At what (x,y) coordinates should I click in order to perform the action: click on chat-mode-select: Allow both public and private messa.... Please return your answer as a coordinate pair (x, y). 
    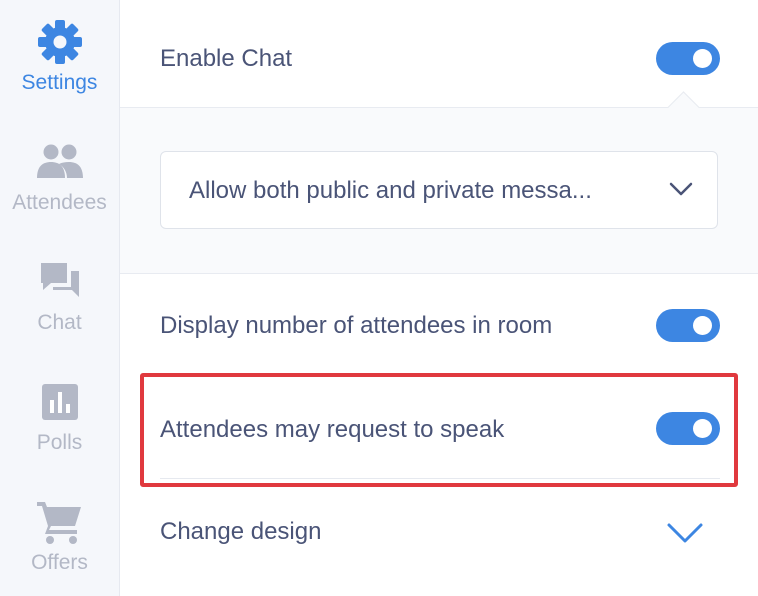
    Looking at the image, I should click on (439, 190).